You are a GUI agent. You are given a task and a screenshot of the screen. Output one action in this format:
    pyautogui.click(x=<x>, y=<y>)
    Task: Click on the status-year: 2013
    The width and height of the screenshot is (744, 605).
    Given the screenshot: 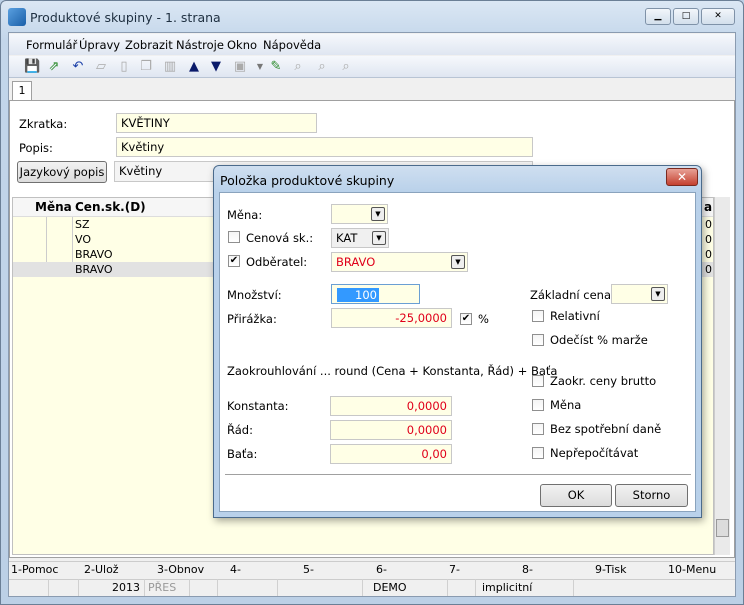 What is the action you would take?
    pyautogui.click(x=111, y=587)
    